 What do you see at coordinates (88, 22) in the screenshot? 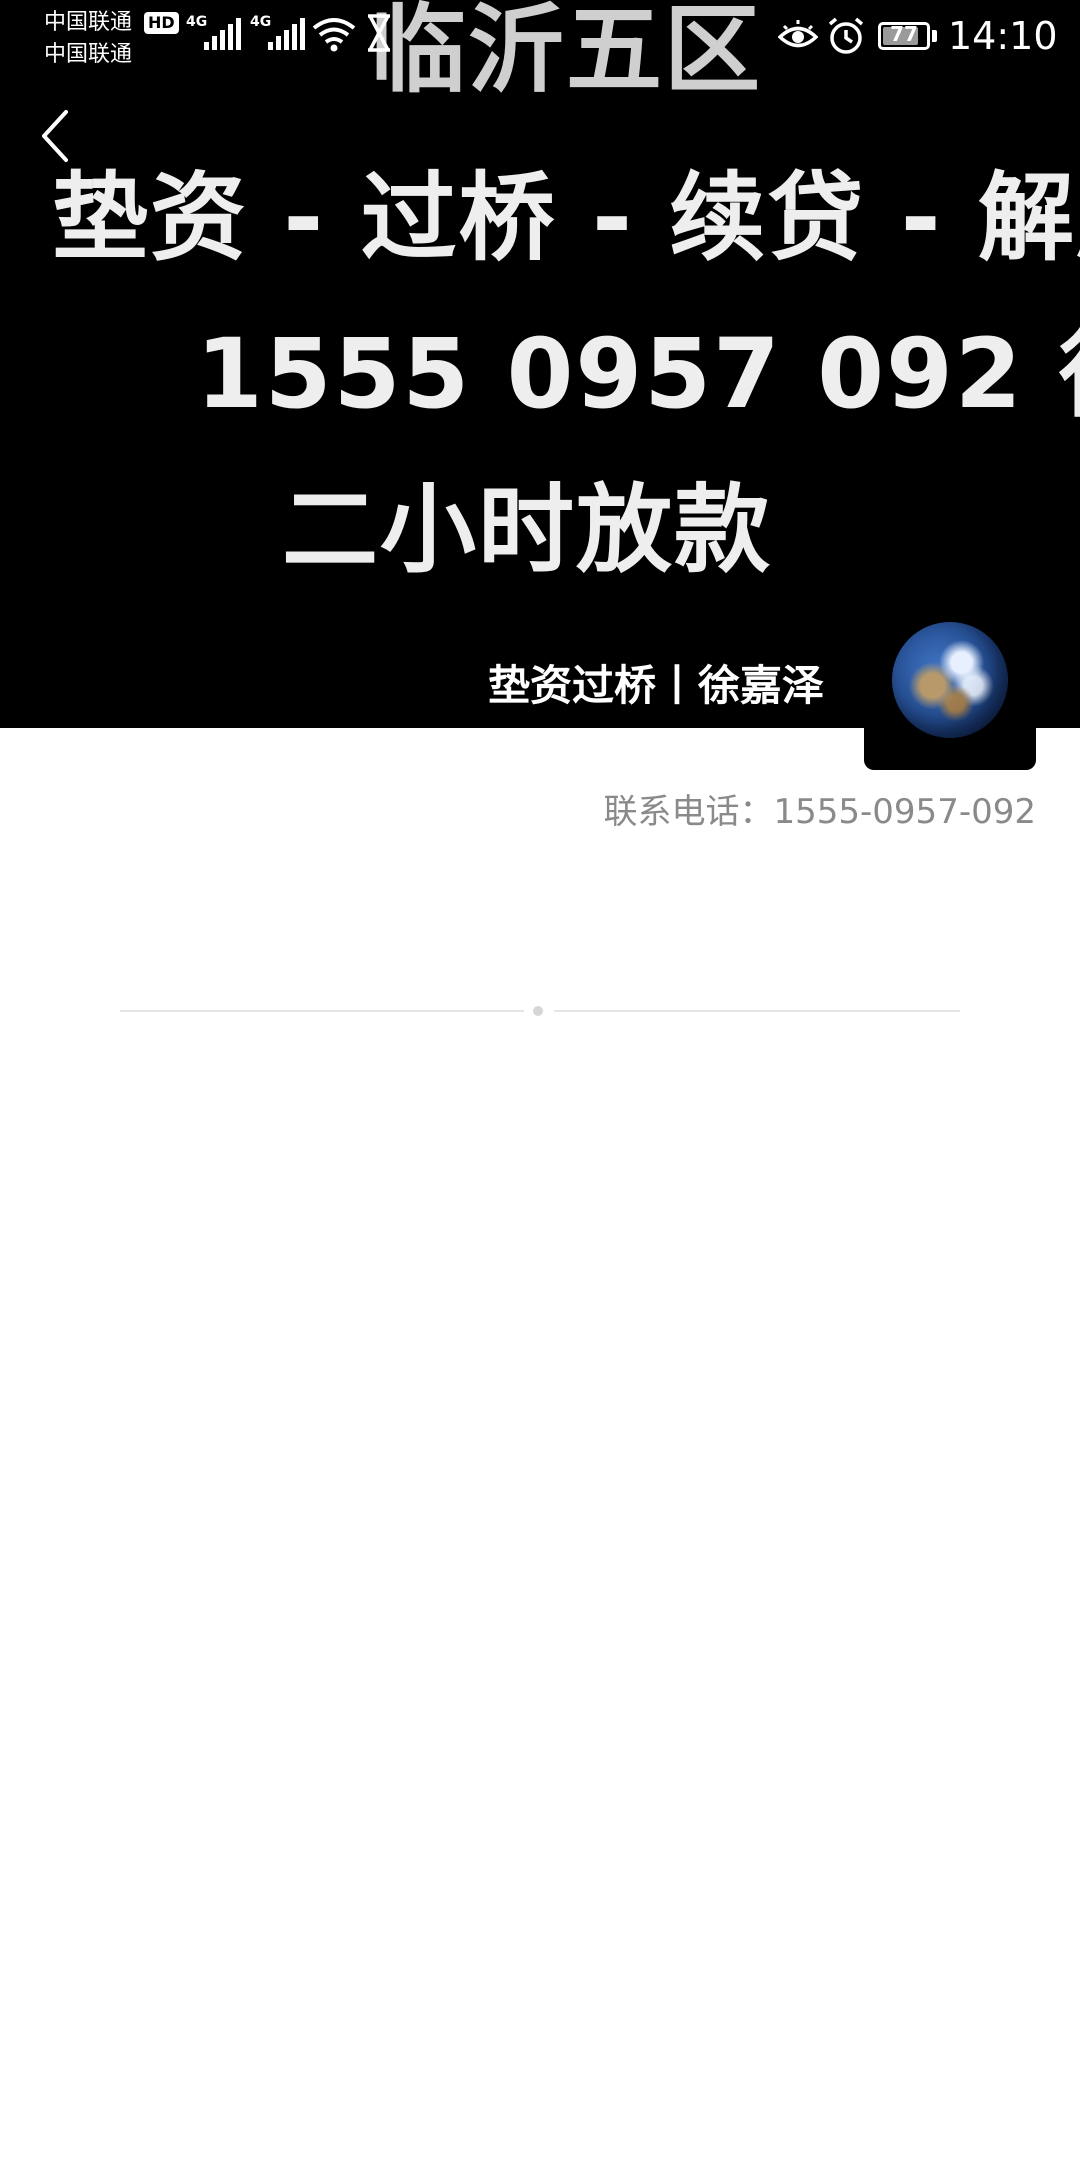
I see `carrier-1-label: 中国联通` at bounding box center [88, 22].